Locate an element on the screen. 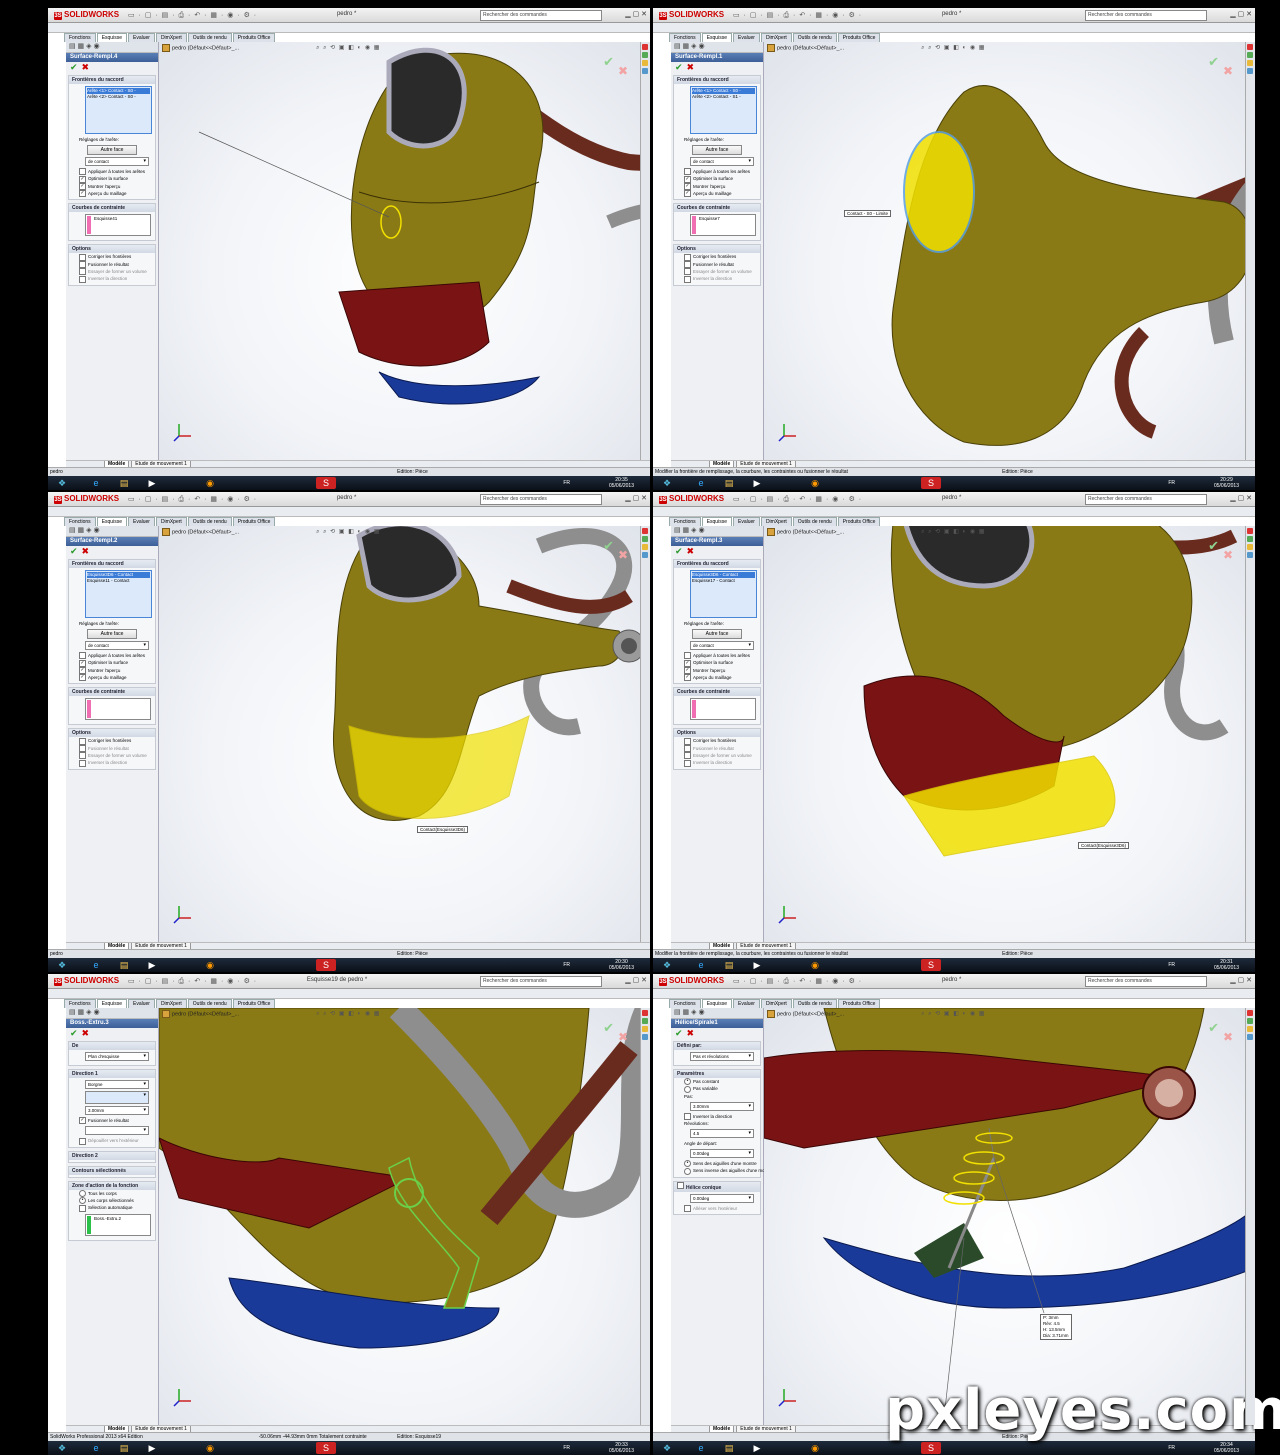 The height and width of the screenshot is (1455, 1280). media-icon: ▶ is located at coordinates (152, 965).